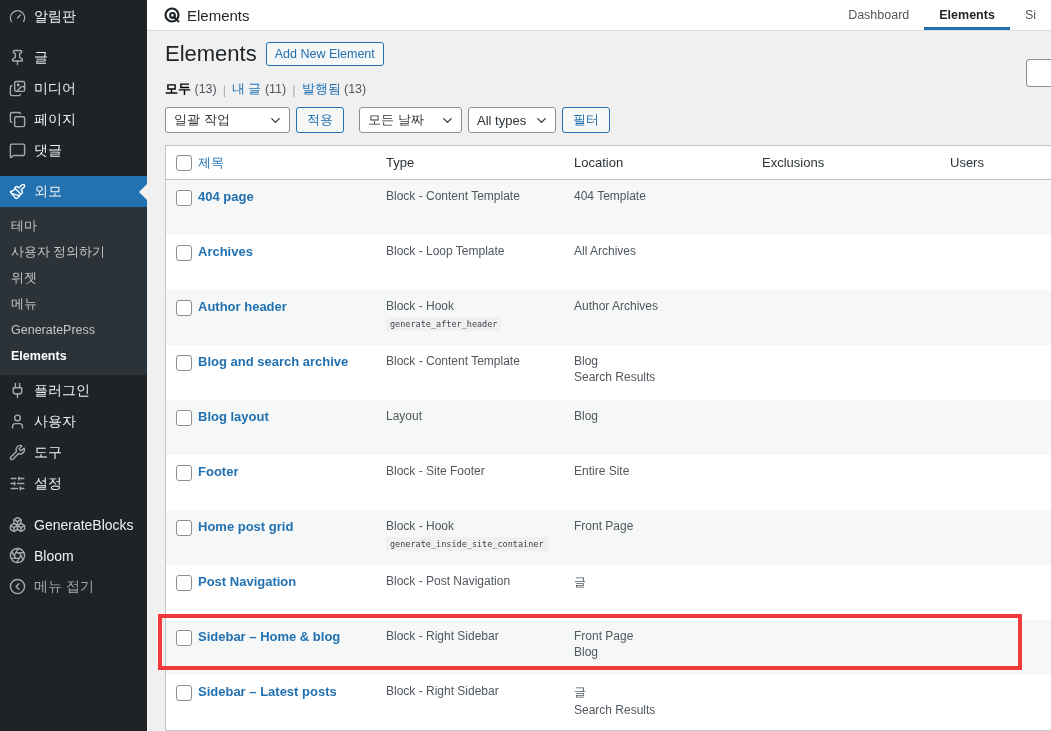 The width and height of the screenshot is (1051, 731). I want to click on wrench-icon, so click(17, 452).